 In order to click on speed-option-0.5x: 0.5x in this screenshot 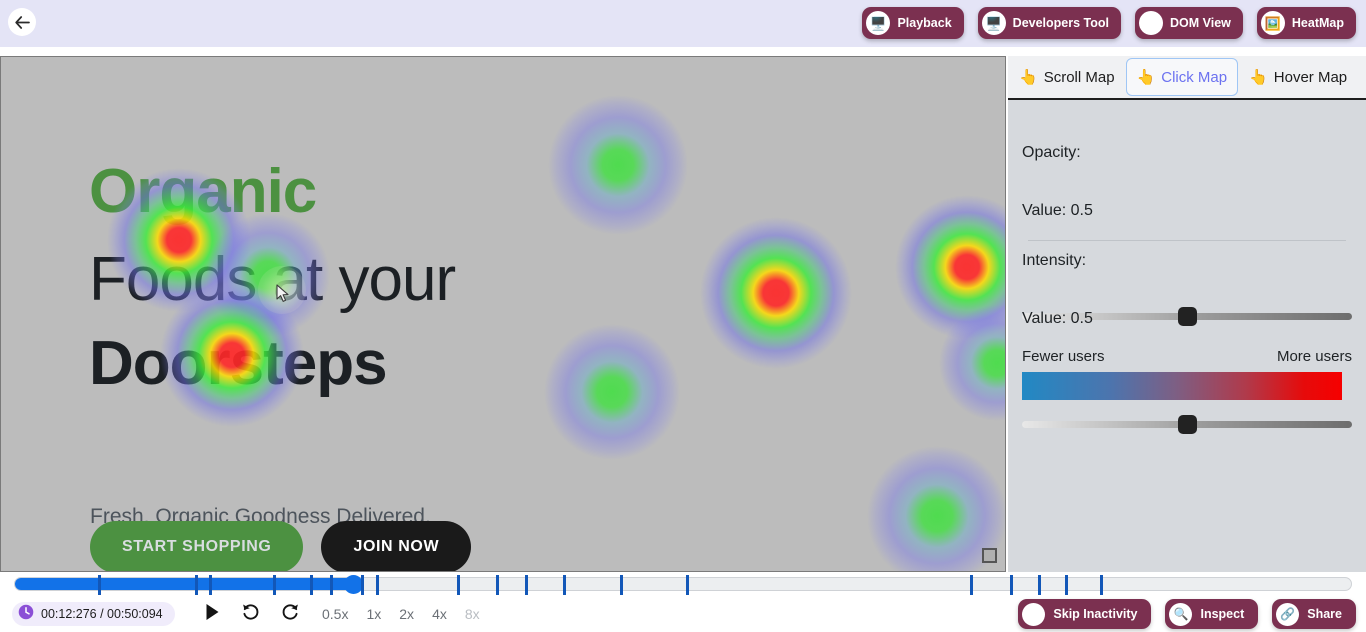, I will do `click(335, 614)`.